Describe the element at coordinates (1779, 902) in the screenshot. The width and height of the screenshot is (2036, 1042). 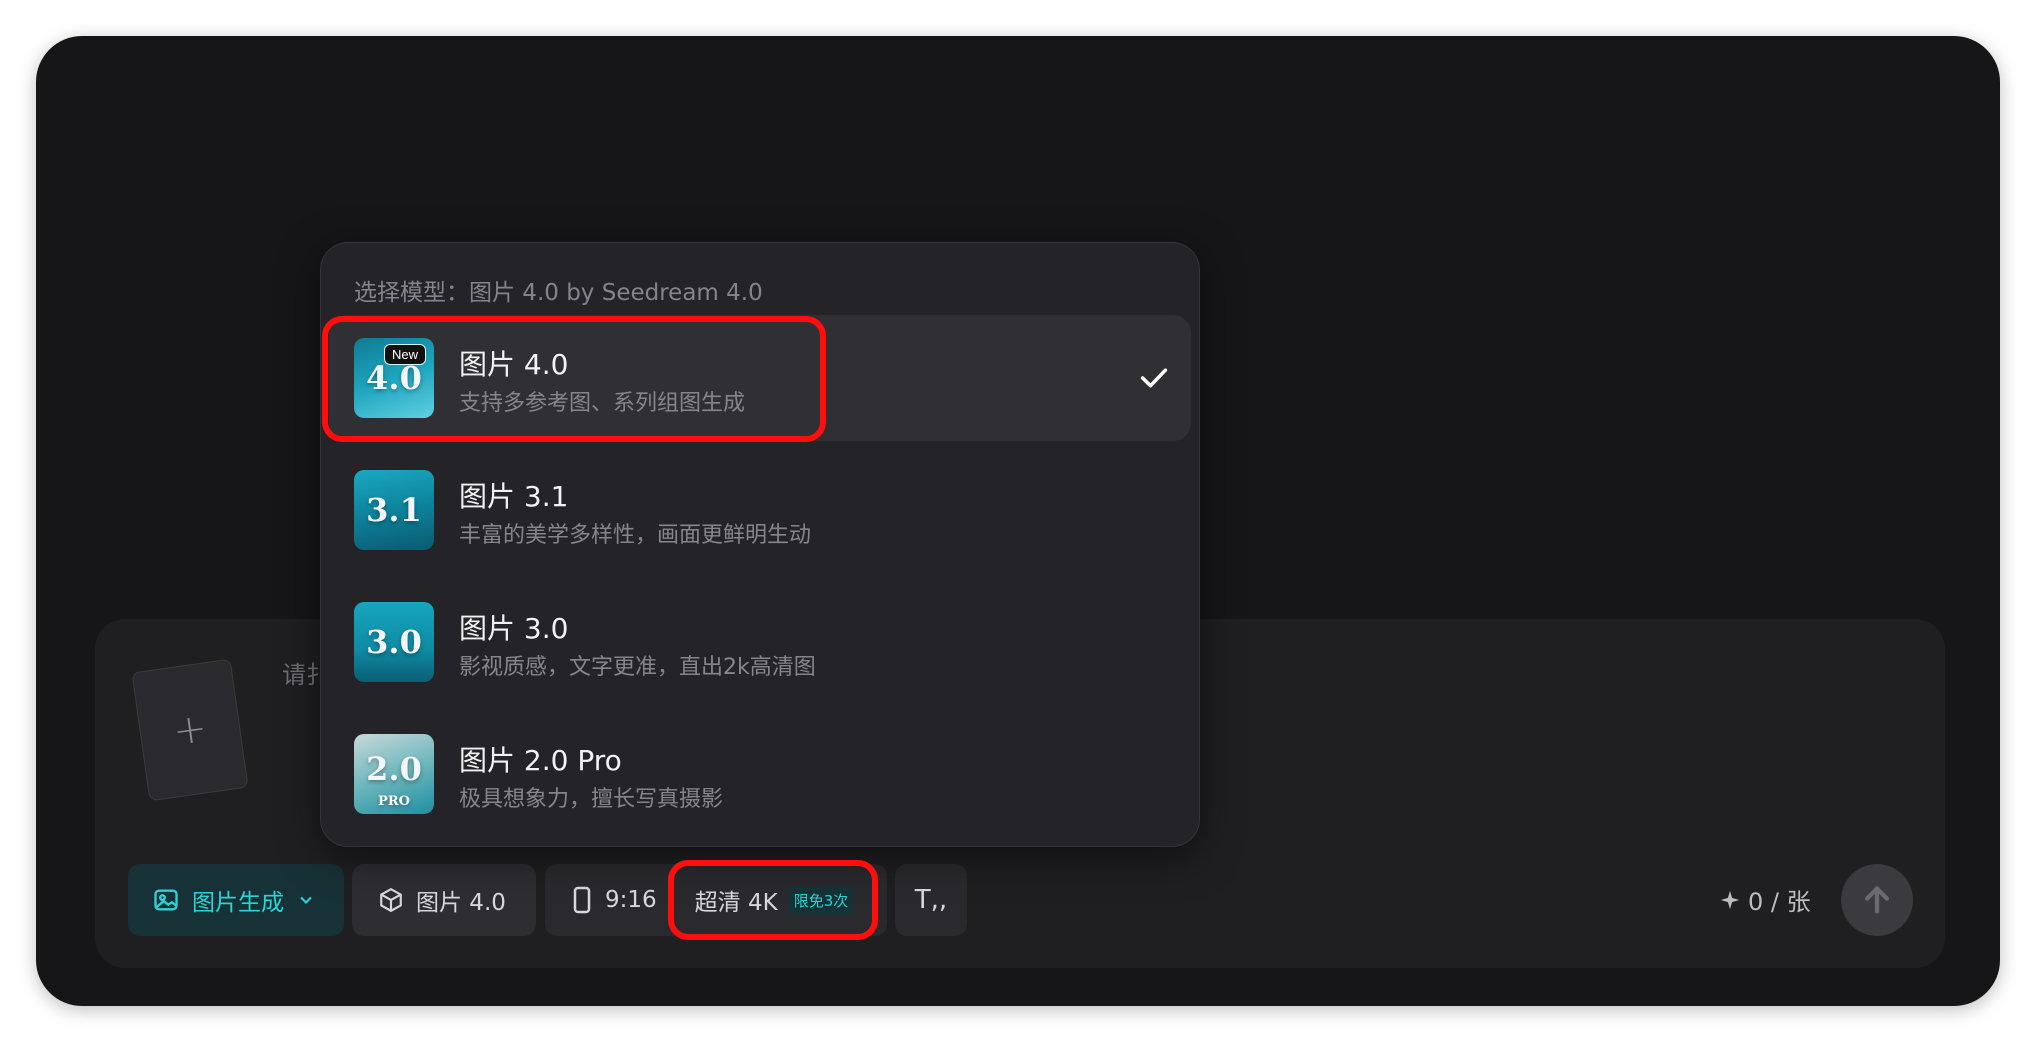
I see `credit-text: 0 / 张` at that location.